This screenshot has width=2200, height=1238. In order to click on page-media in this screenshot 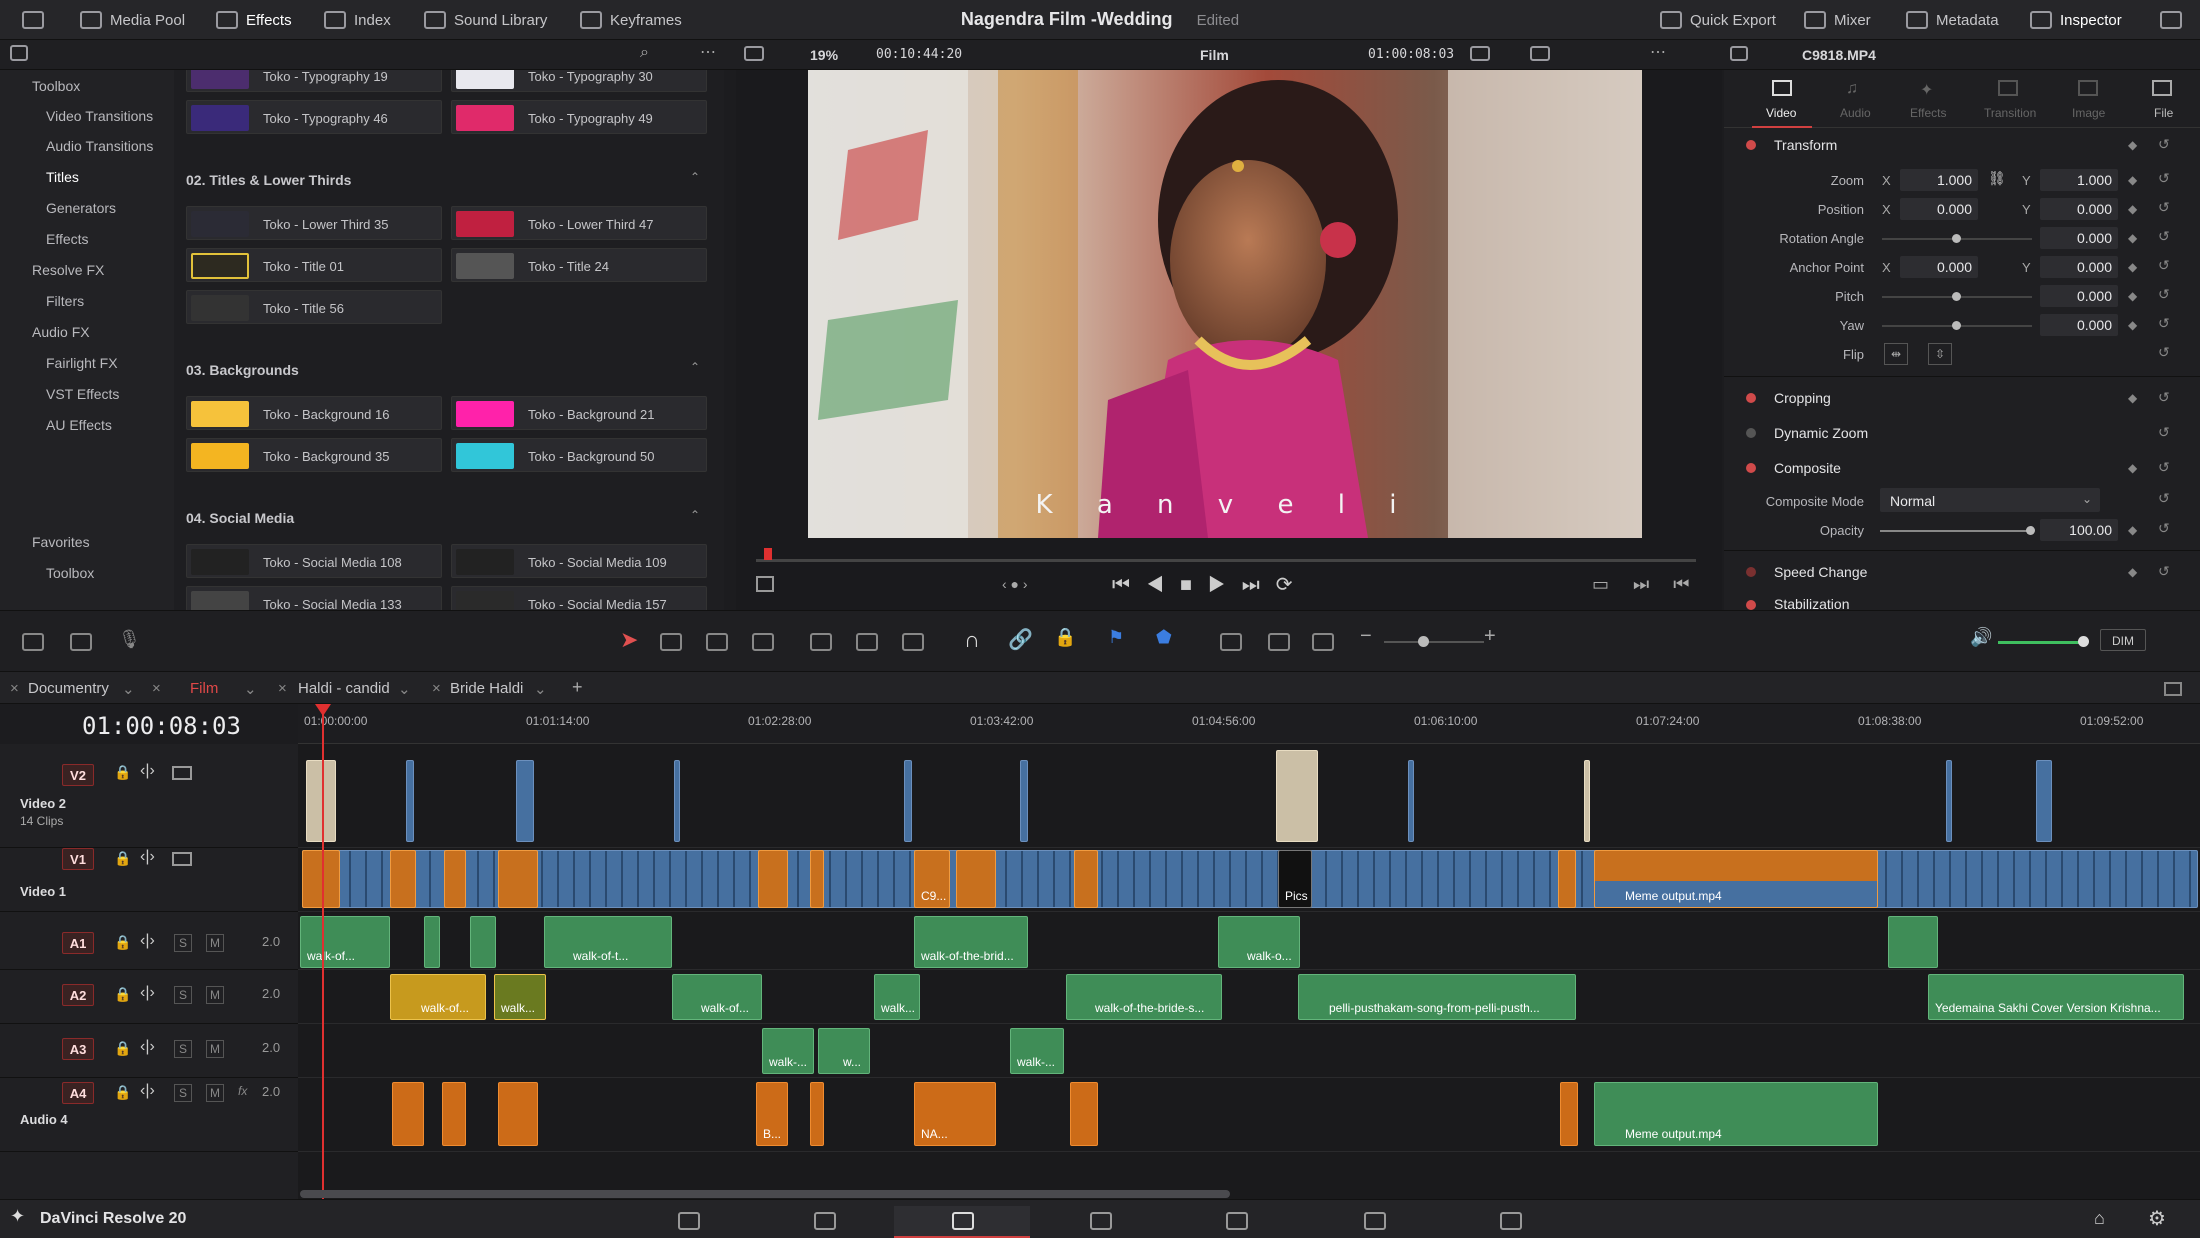, I will do `click(688, 1222)`.